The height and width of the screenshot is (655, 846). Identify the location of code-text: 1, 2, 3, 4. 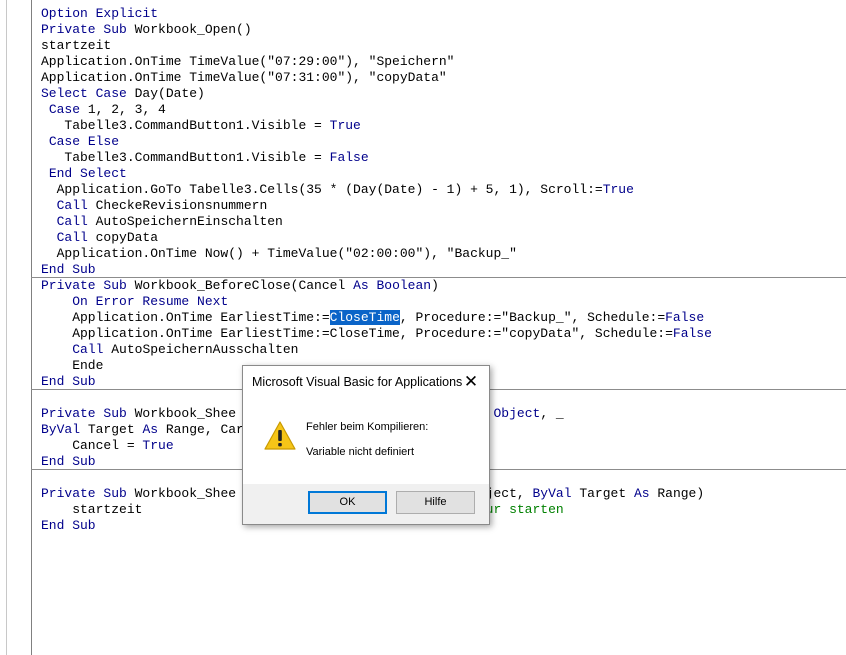
(123, 109).